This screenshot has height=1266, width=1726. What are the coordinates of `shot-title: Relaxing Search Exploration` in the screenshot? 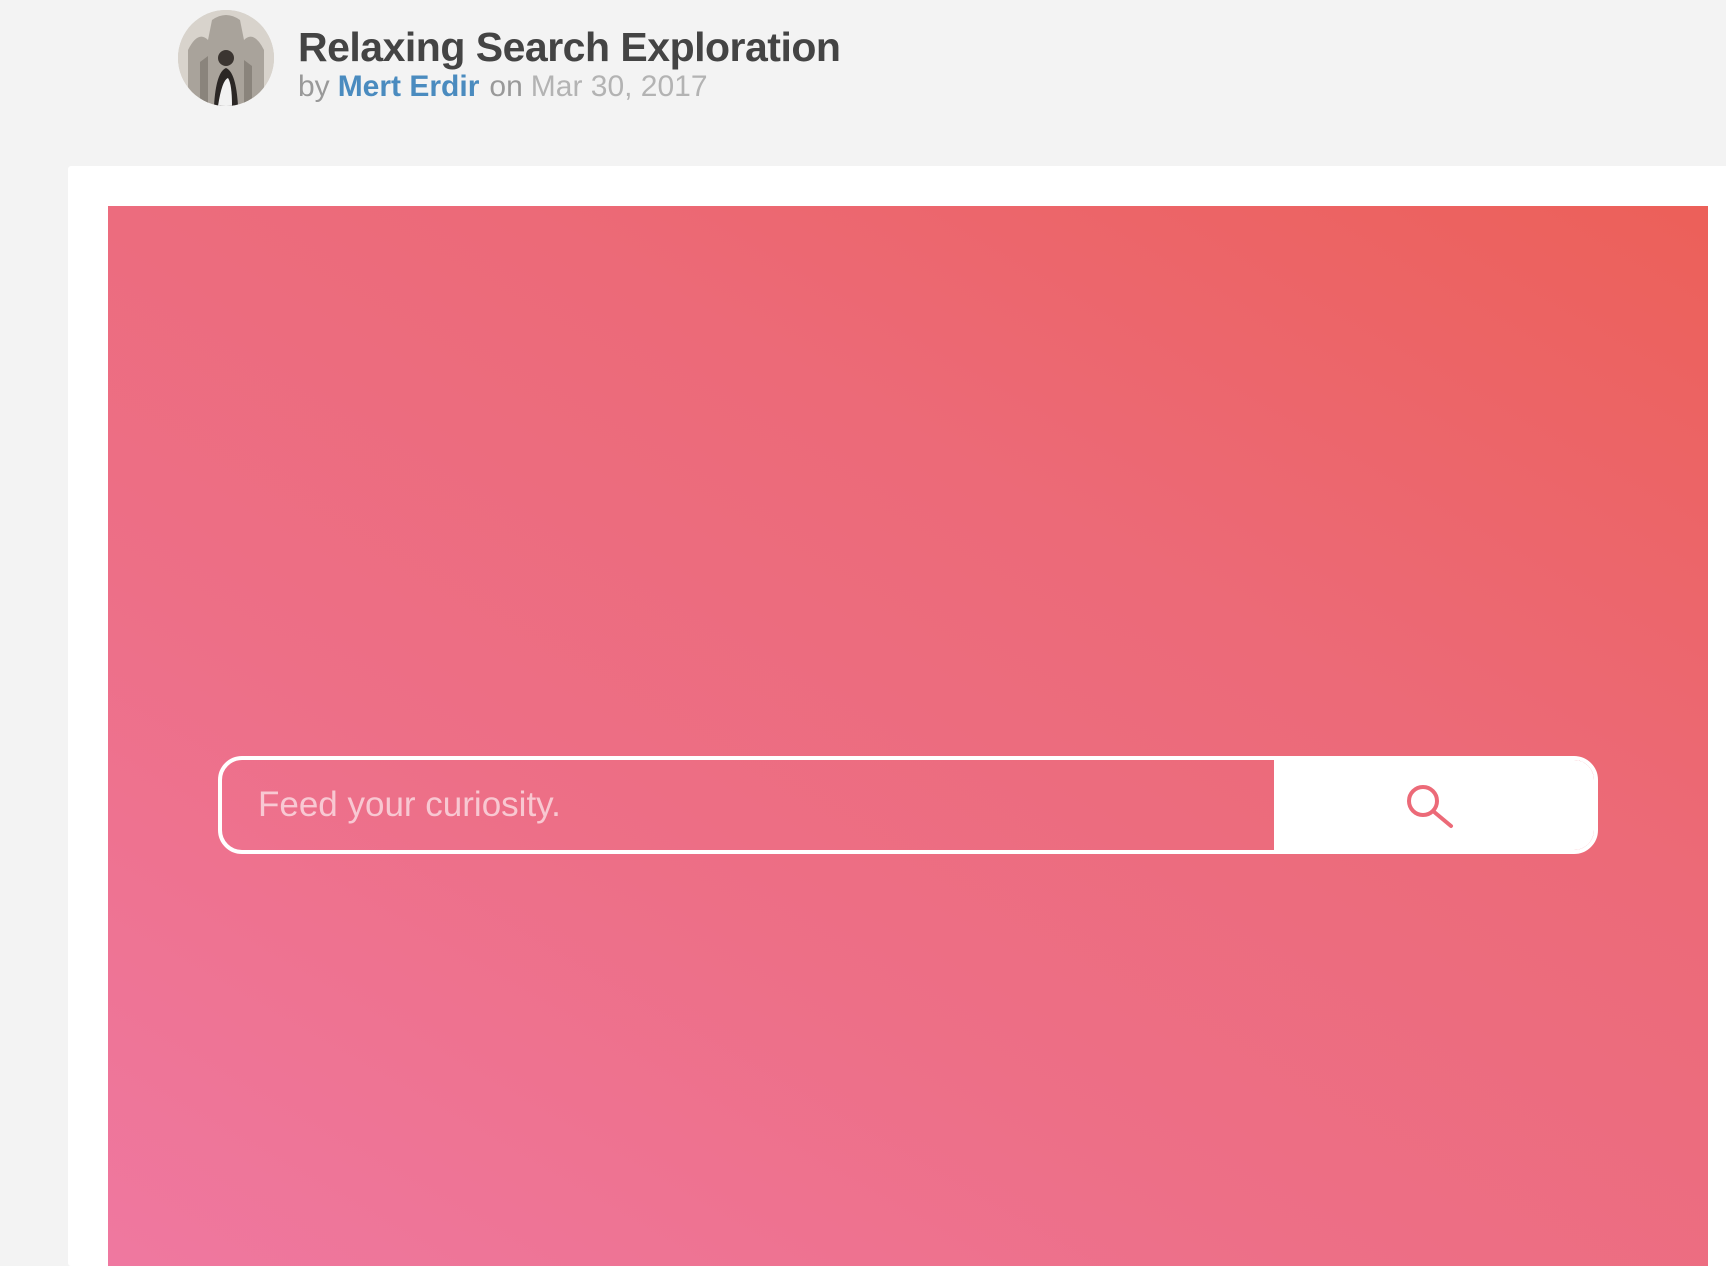 It's located at (569, 47).